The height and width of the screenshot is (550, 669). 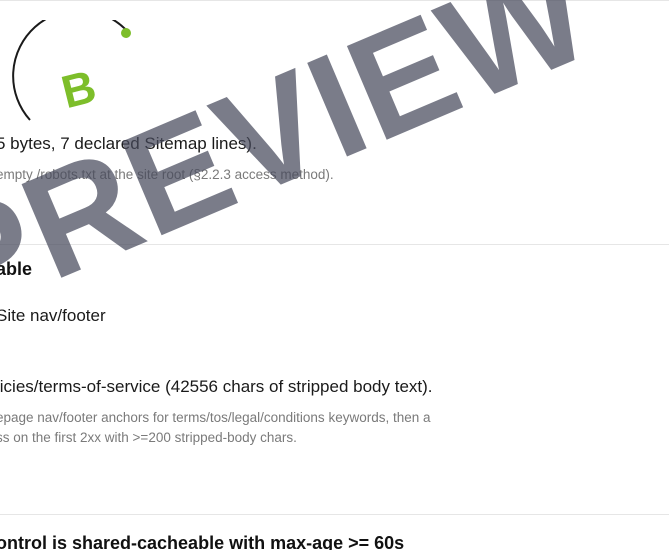 I want to click on check-1-result: 5 bytes, 7 declared Sitemap lines)., so click(x=128, y=143).